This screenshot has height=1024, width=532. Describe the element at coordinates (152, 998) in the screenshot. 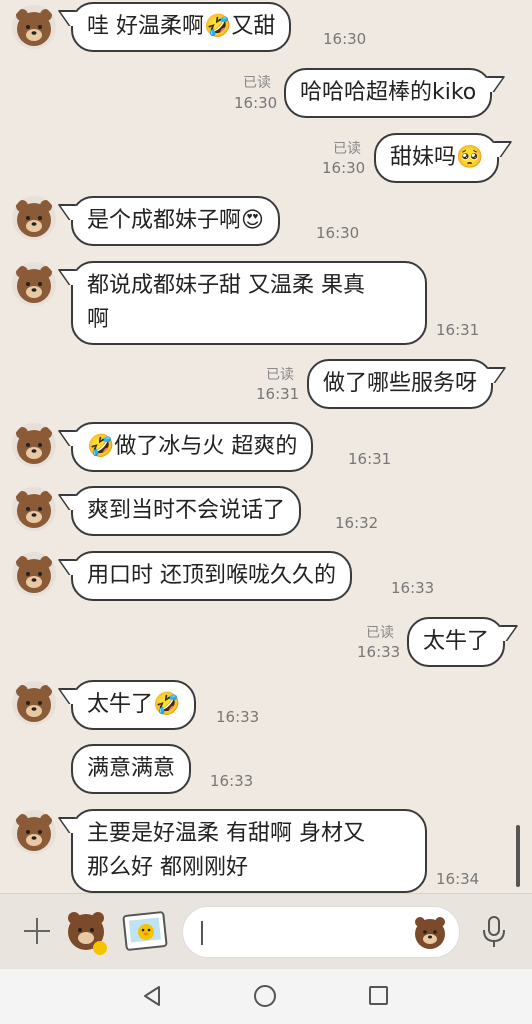

I see `back-triangle-icon` at that location.